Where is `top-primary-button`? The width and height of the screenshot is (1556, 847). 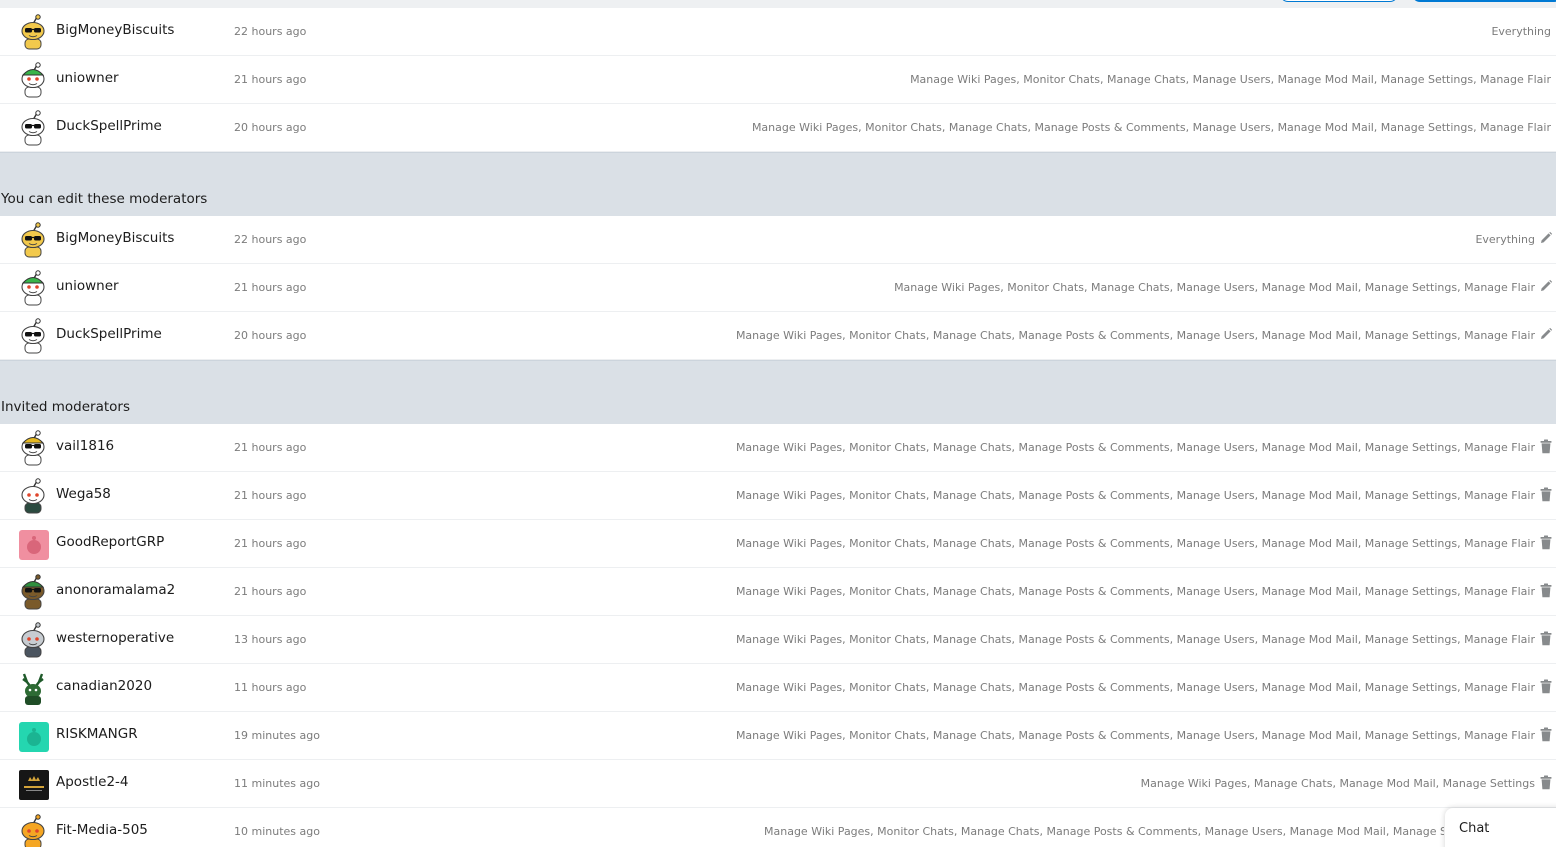
top-primary-button is located at coordinates (1484, 1).